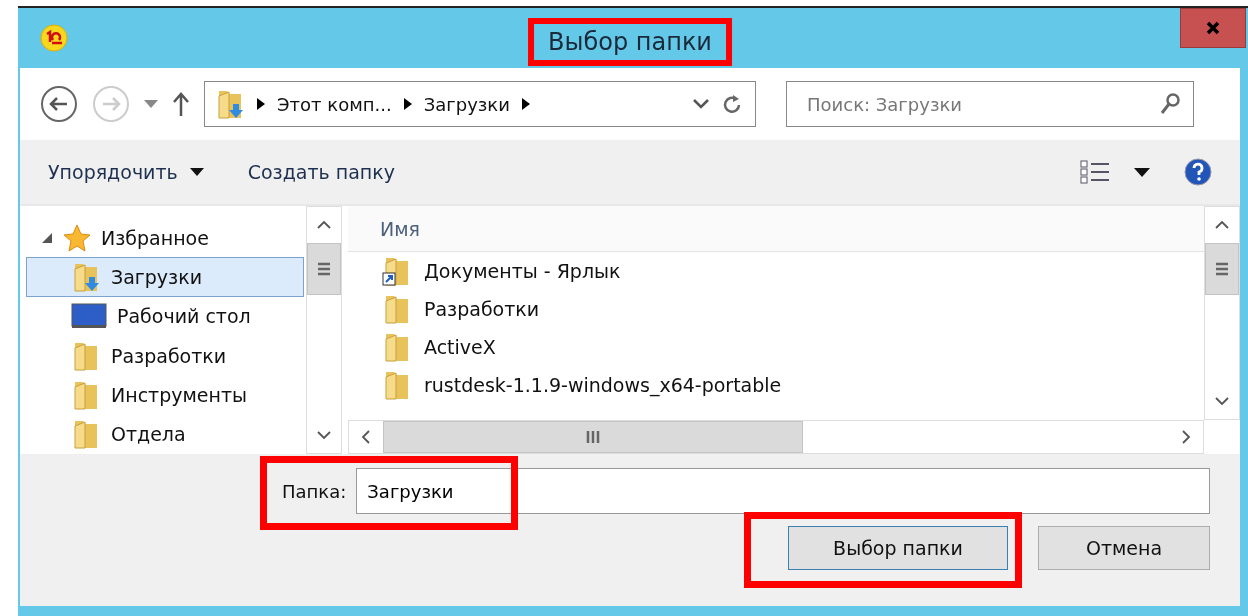 Image resolution: width=1248 pixels, height=616 pixels. I want to click on close-icon, so click(1213, 28).